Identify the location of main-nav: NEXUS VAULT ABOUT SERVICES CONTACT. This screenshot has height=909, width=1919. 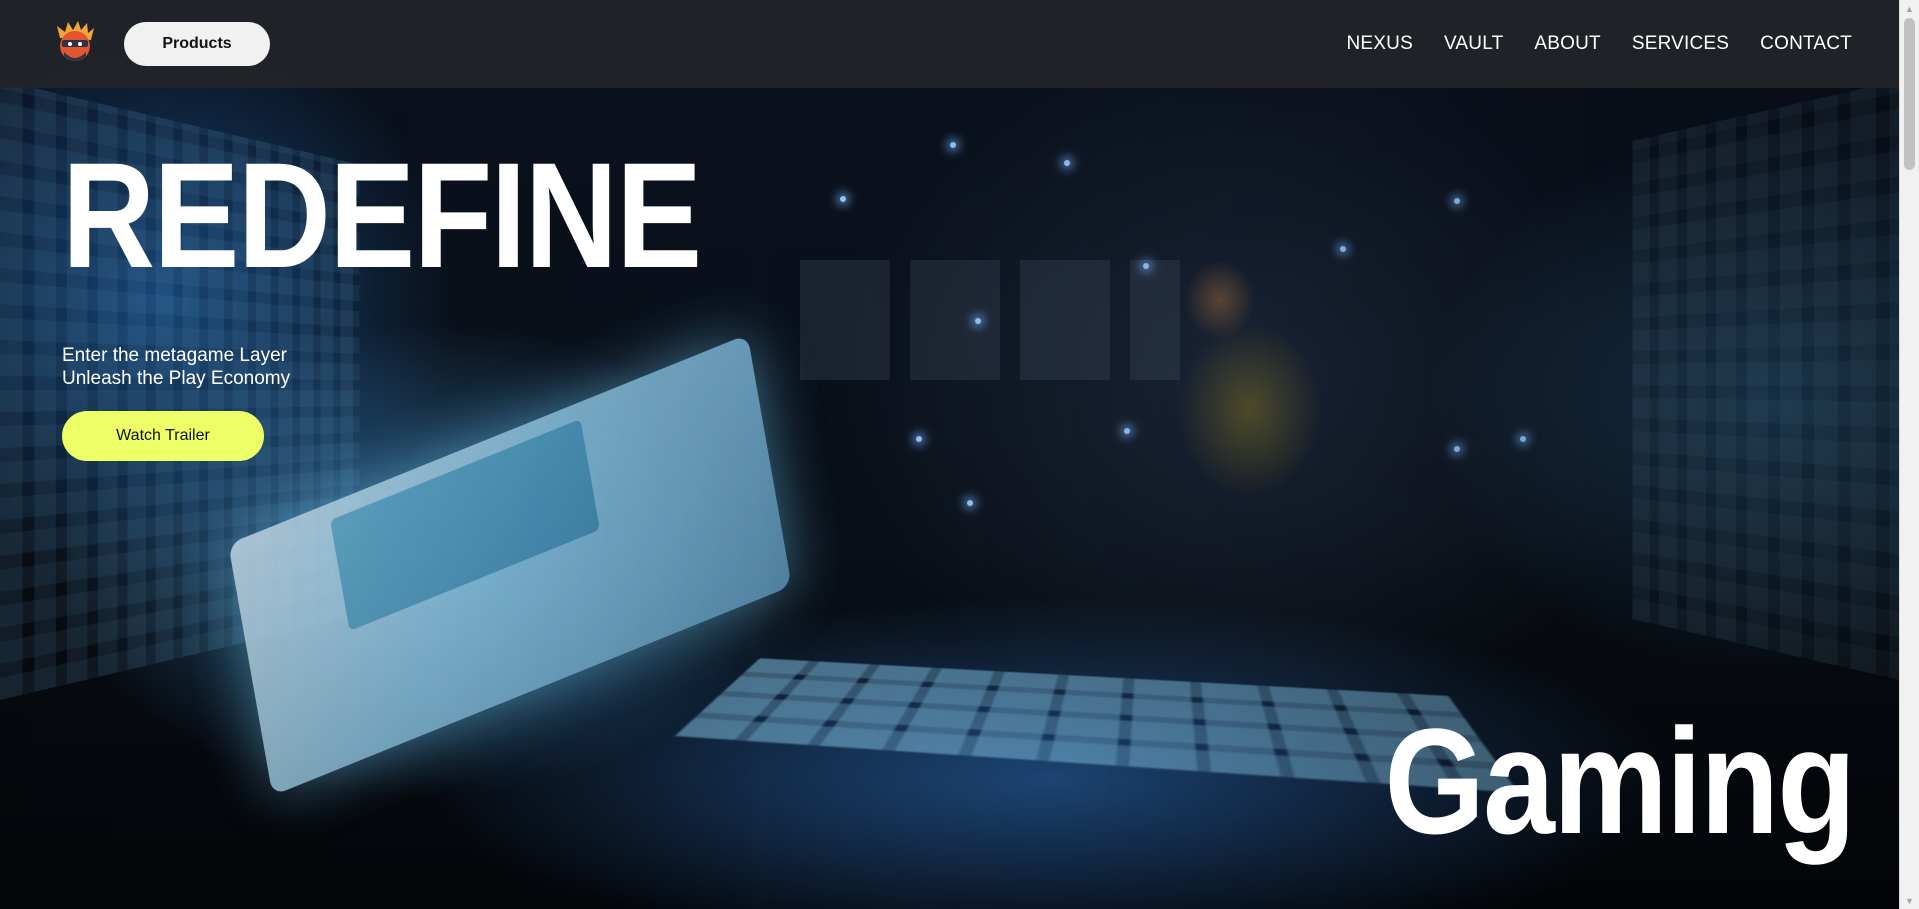
(1599, 44).